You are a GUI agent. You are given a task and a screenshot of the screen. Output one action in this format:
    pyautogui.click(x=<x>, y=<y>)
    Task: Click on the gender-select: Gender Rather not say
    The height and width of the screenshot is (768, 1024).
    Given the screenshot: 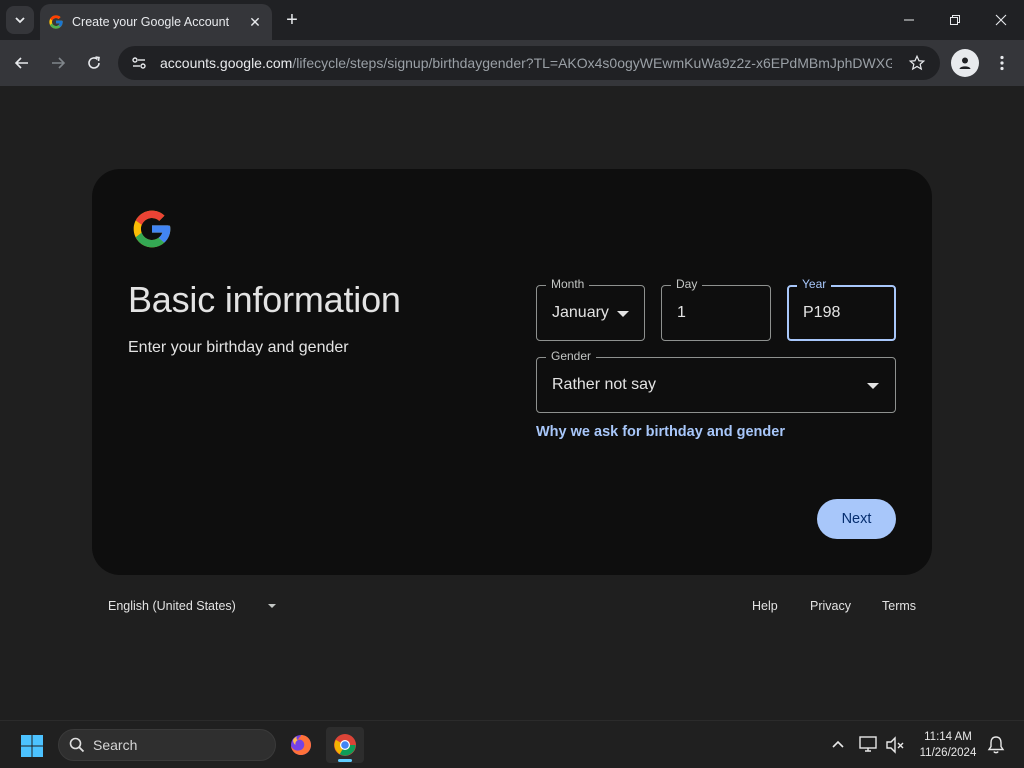 What is the action you would take?
    pyautogui.click(x=716, y=381)
    